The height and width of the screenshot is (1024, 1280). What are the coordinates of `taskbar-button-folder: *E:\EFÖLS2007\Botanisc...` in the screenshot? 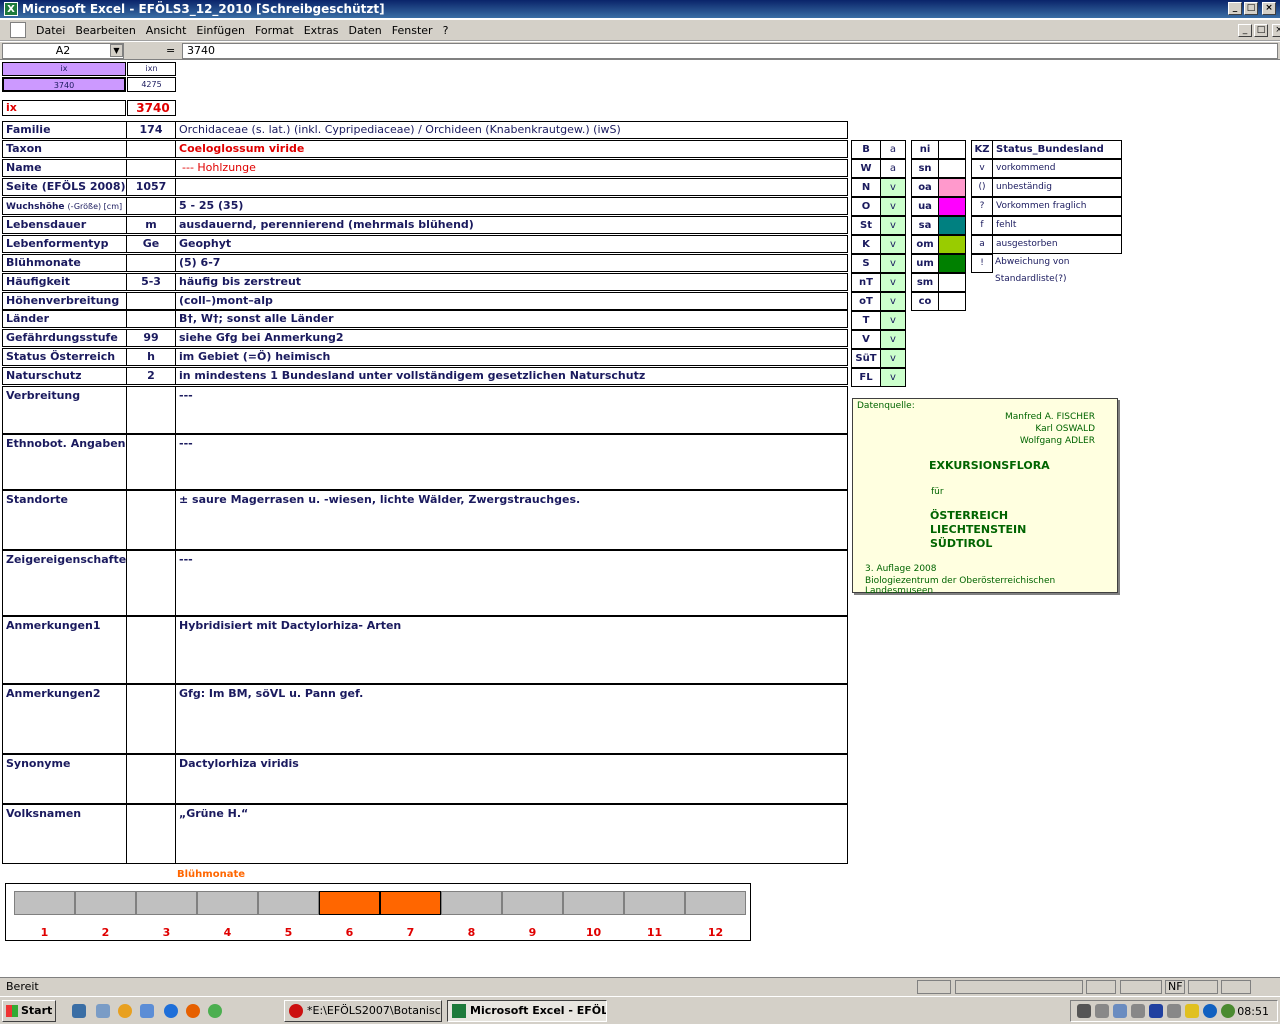 It's located at (363, 1011).